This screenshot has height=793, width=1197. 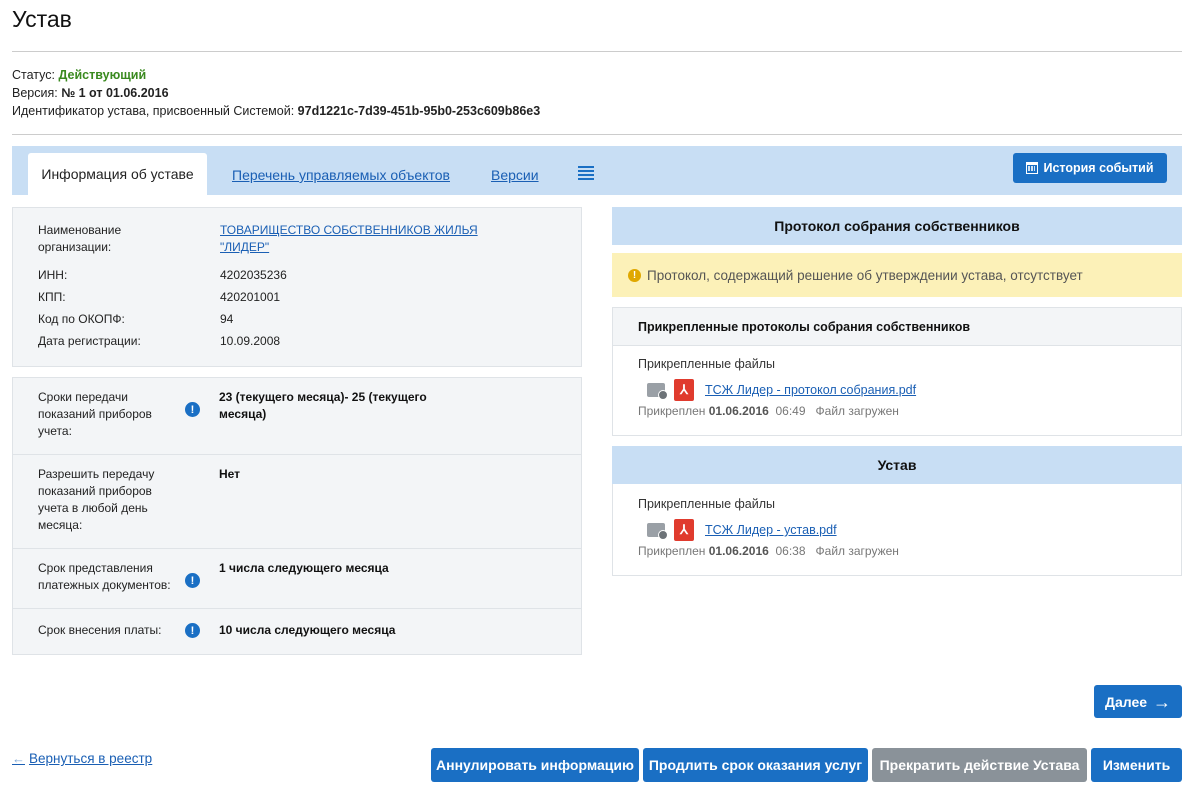 I want to click on protocol-header: Протокол собрания собственников, so click(x=897, y=226).